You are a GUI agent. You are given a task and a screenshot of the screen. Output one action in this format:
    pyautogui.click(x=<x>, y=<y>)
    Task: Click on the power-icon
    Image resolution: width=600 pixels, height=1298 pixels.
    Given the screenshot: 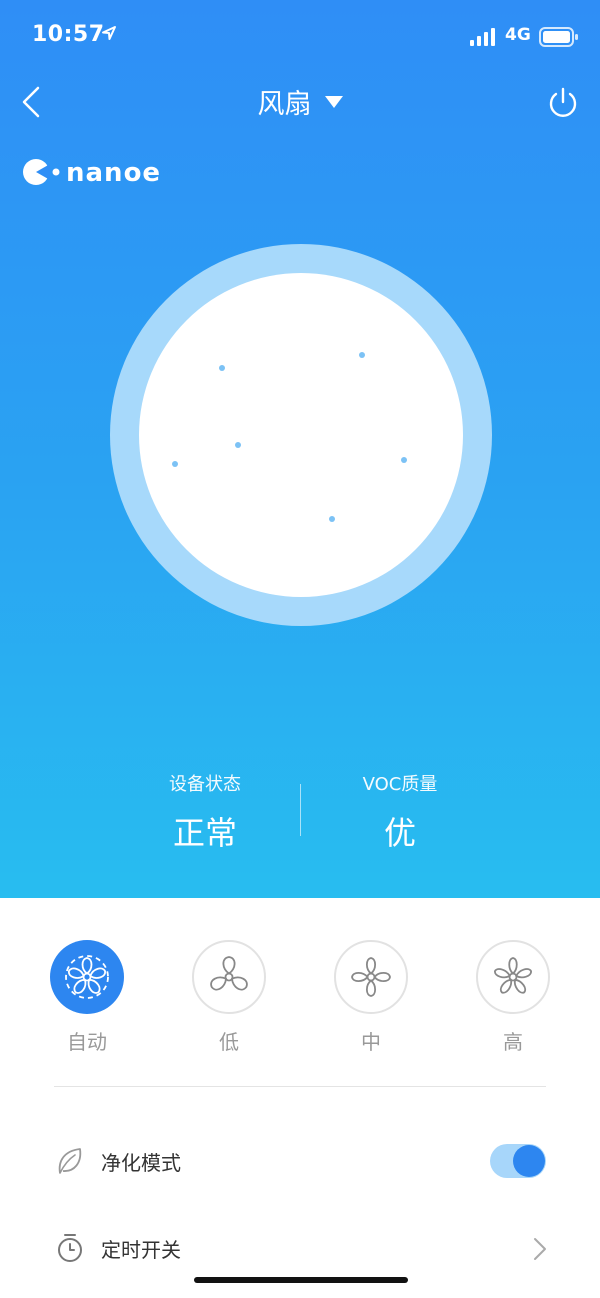 What is the action you would take?
    pyautogui.click(x=563, y=103)
    